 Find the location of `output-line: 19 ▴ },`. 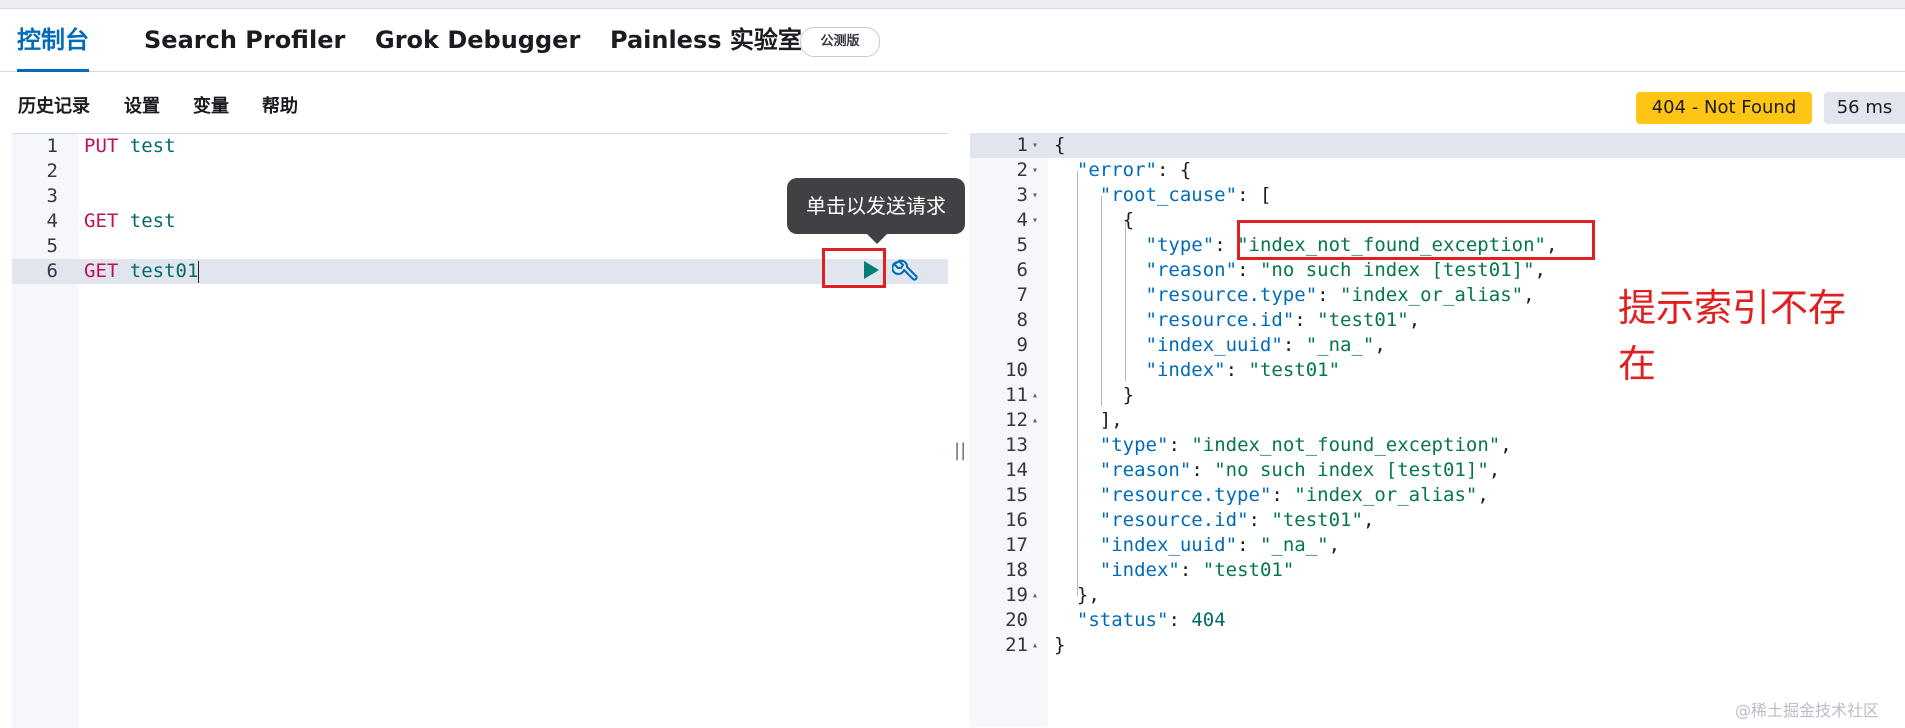

output-line: 19 ▴ }, is located at coordinates (1052, 595).